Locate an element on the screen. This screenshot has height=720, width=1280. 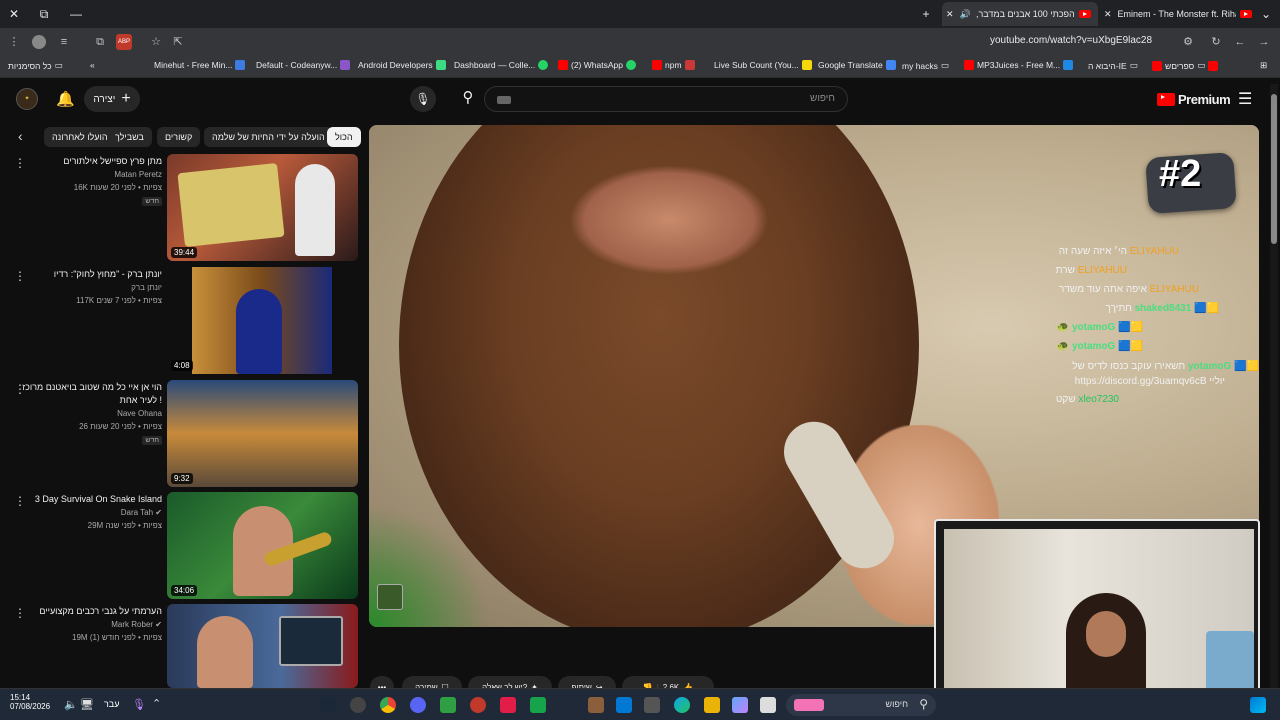
video-title-line2: לעיר אחת ! is located at coordinates (141, 400).